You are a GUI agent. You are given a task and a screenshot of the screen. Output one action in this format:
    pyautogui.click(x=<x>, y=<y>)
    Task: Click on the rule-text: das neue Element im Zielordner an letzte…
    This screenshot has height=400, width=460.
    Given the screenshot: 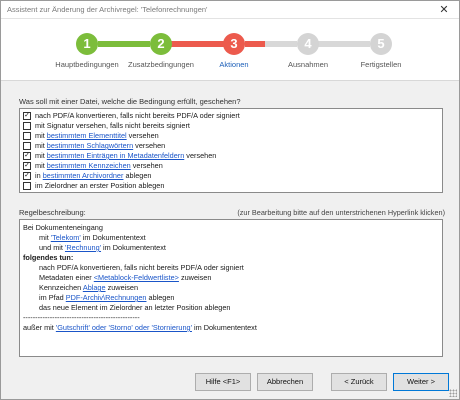 What is the action you would take?
    pyautogui.click(x=135, y=307)
    